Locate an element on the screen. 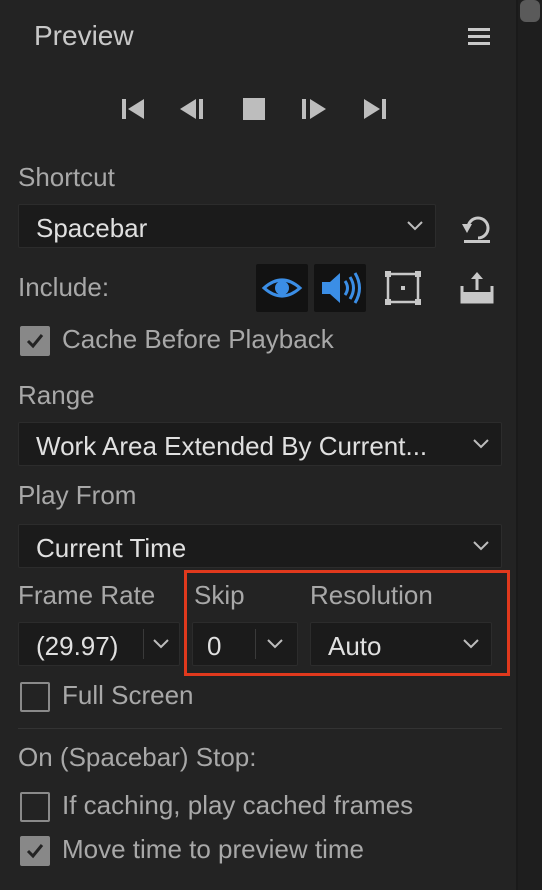 This screenshot has height=890, width=542. panel-title: Preview is located at coordinates (84, 35).